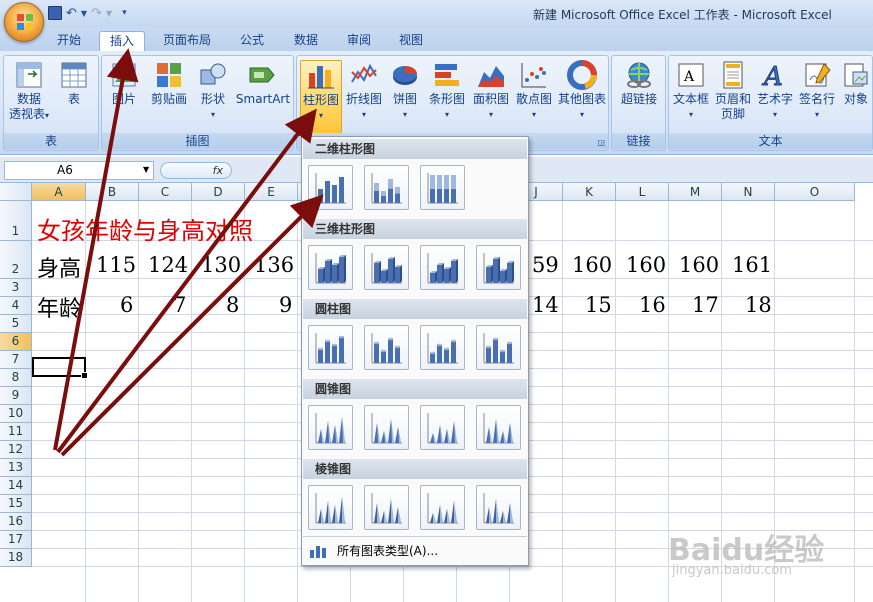 The image size is (873, 602). Describe the element at coordinates (16, 306) in the screenshot. I see `row-header-4: 4` at that location.